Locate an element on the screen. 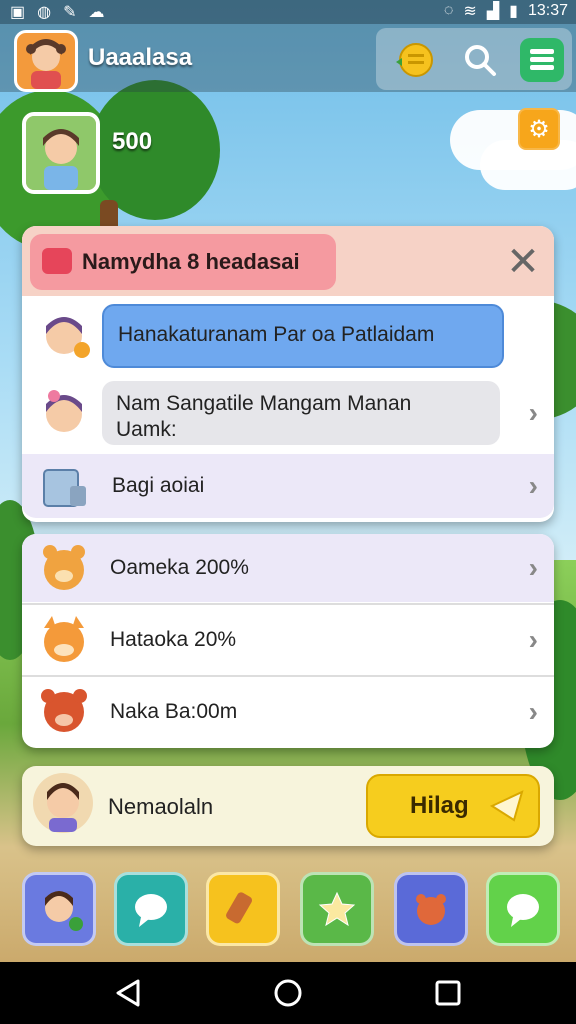 Image resolution: width=576 pixels, height=1024 pixels. star-icon is located at coordinates (337, 909).